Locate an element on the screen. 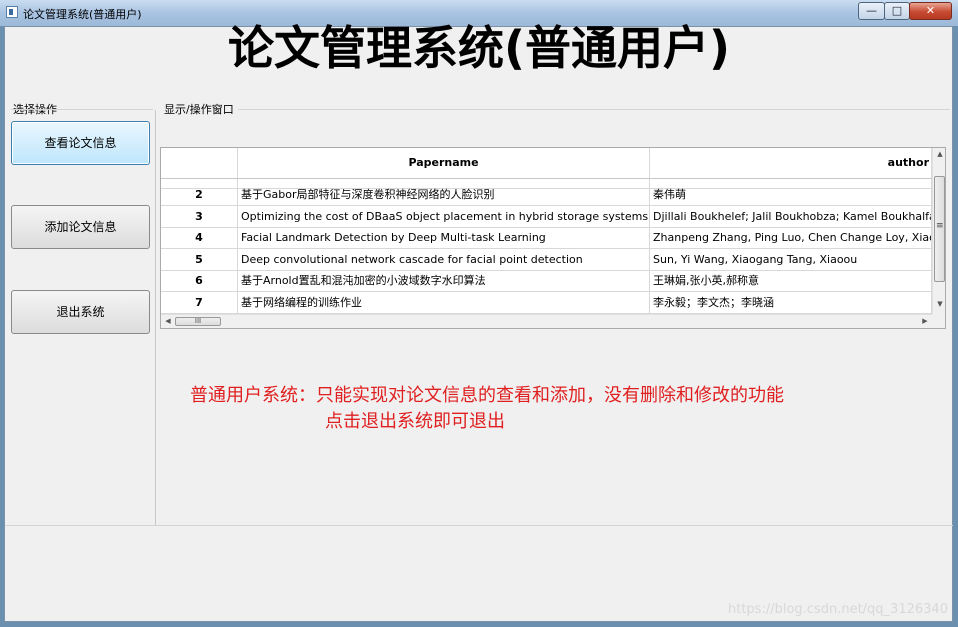  papername-cell: 基于Gabor局部特征与深度卷积神经网络的人脸识别 is located at coordinates (444, 194).